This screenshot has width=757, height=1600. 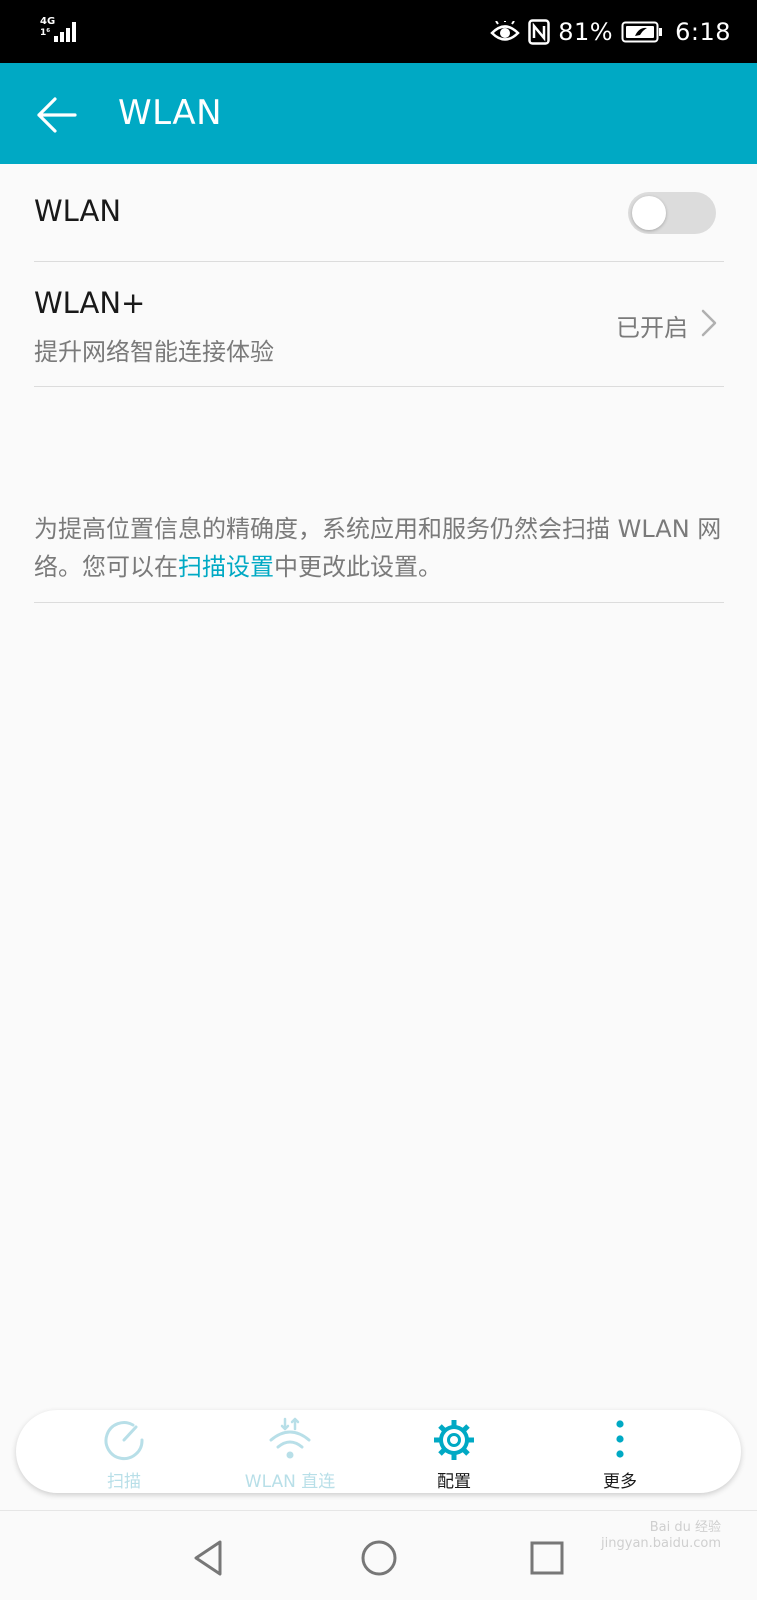 I want to click on clock: 6:18, so click(x=703, y=32).